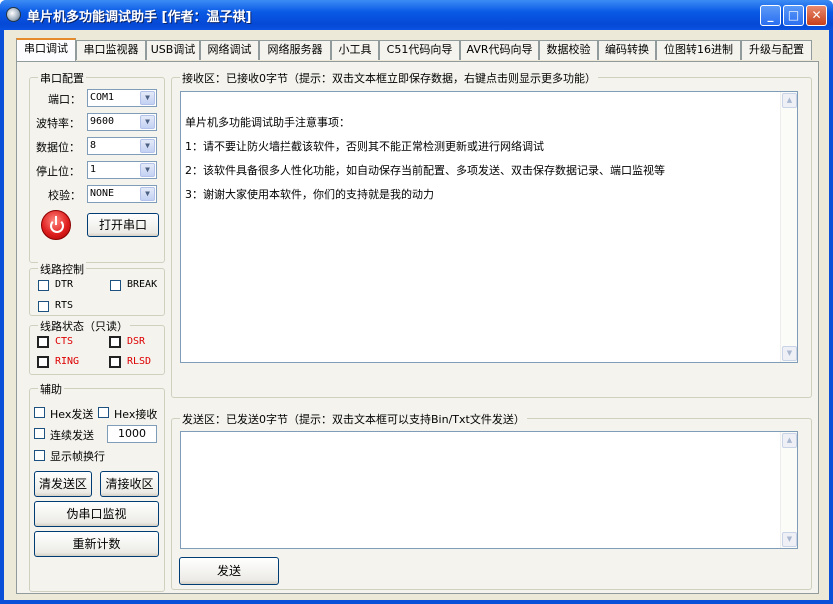 This screenshot has height=604, width=833. Describe the element at coordinates (136, 341) in the screenshot. I see `dsr-label: DSR` at that location.